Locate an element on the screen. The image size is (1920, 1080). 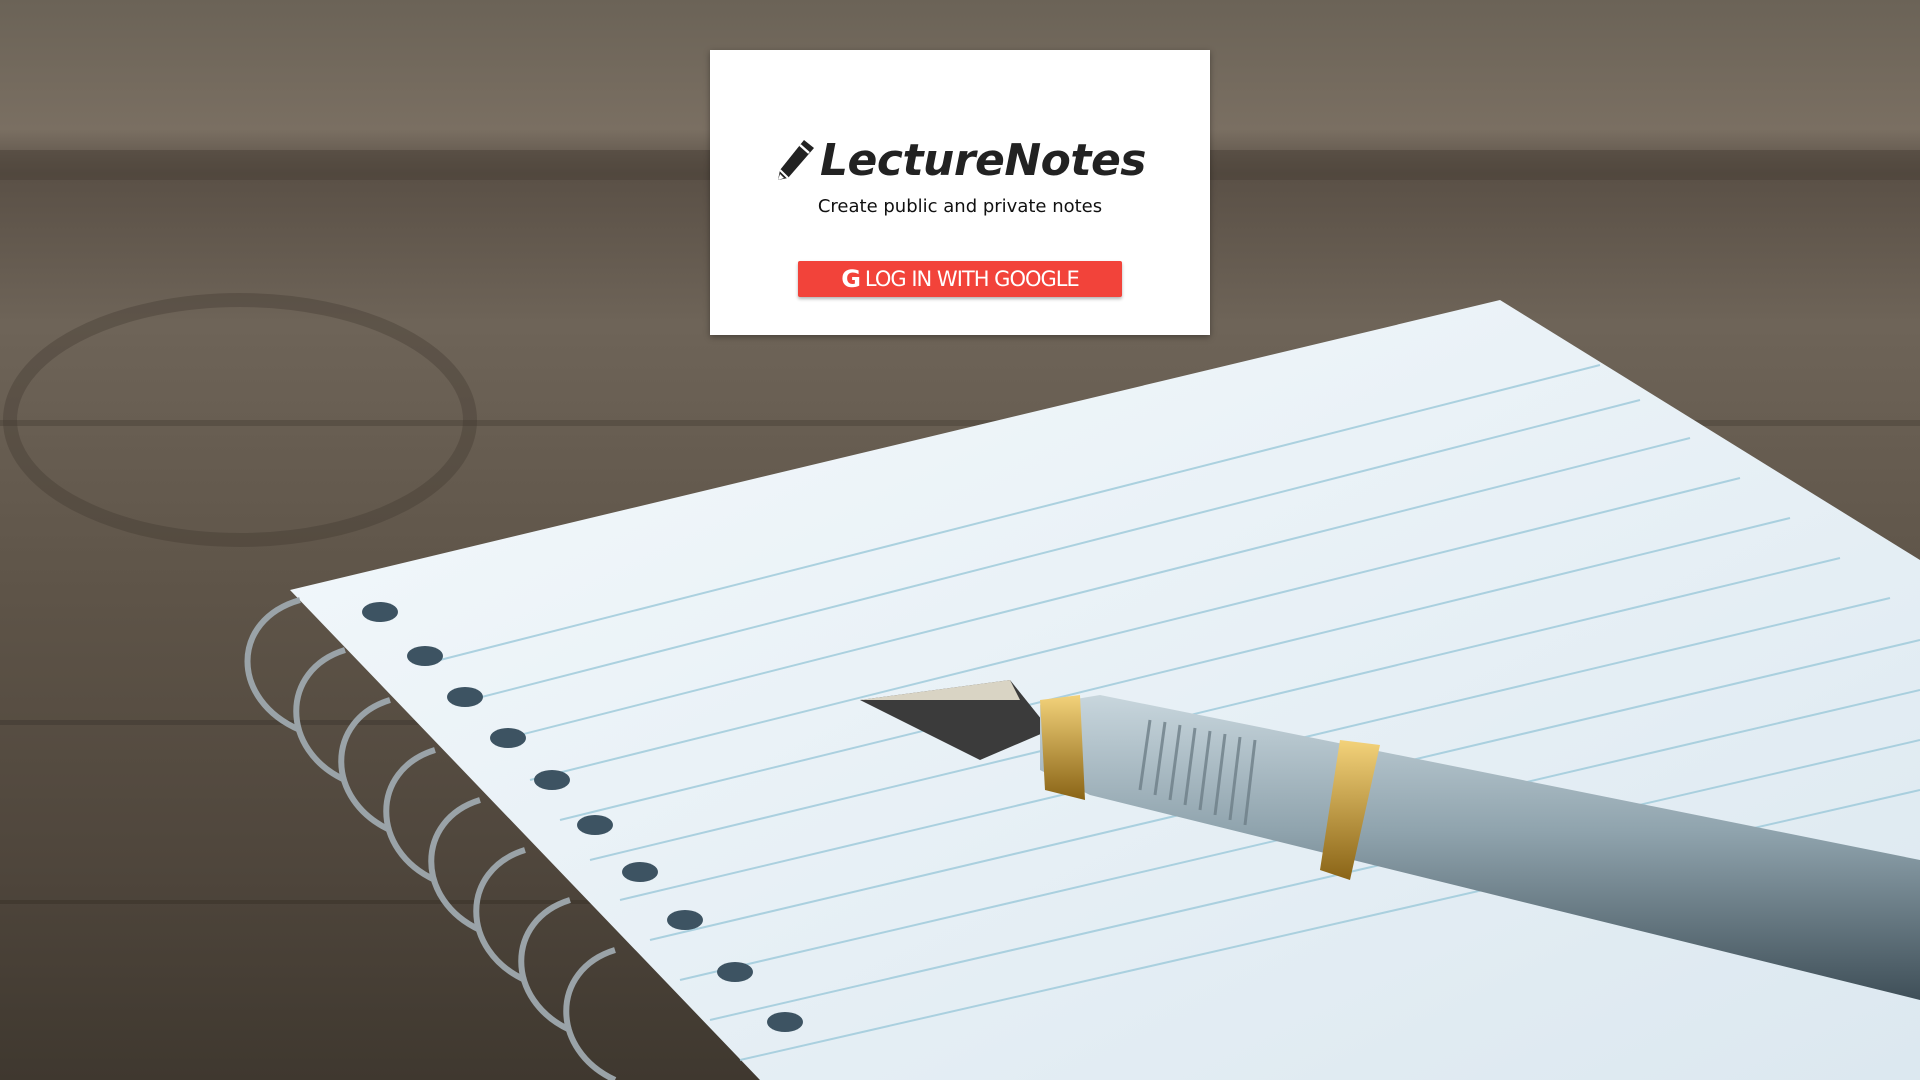
google-login-button: G LOG IN WITH GOOGLE is located at coordinates (960, 279).